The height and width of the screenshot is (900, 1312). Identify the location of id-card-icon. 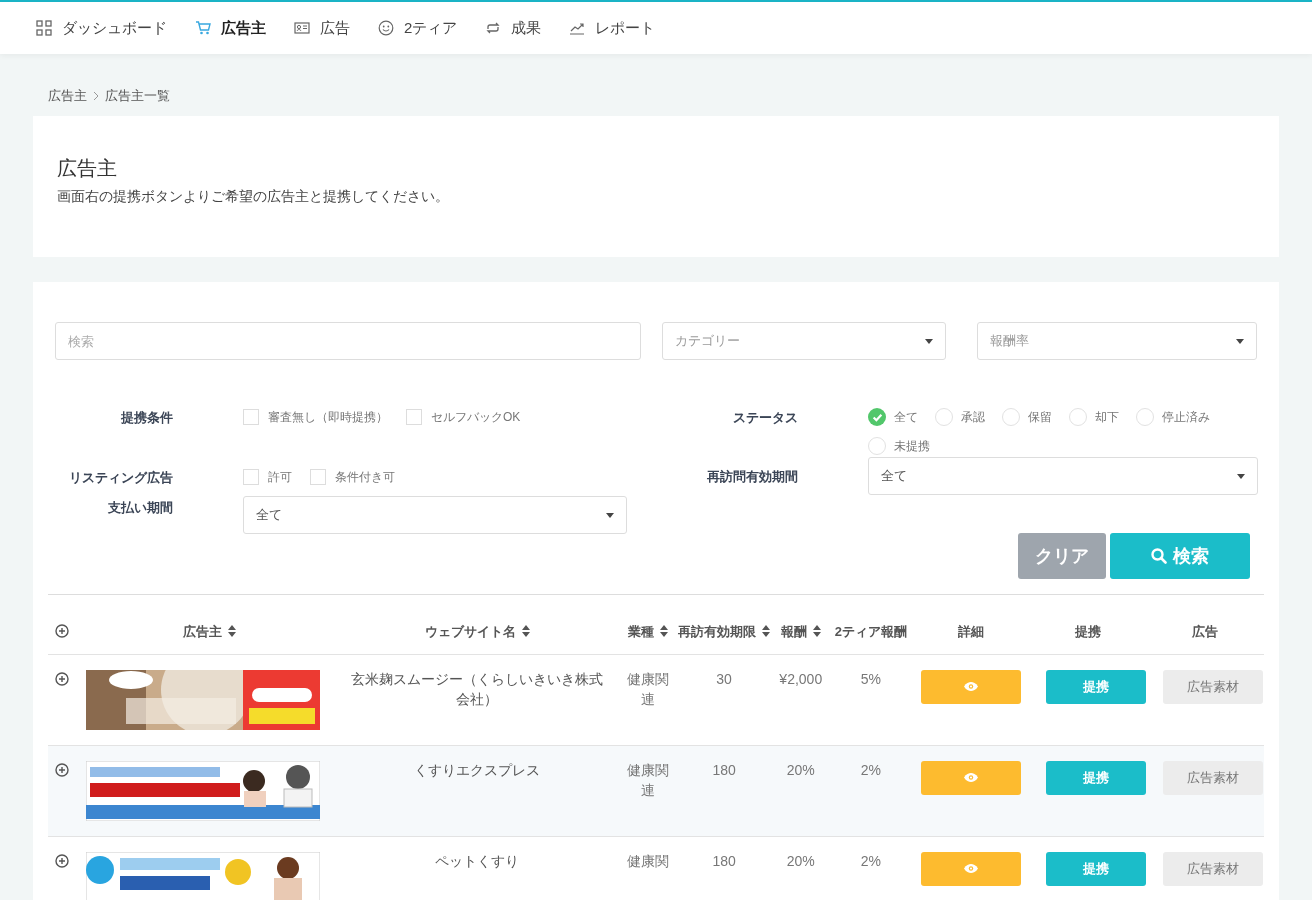
(302, 28).